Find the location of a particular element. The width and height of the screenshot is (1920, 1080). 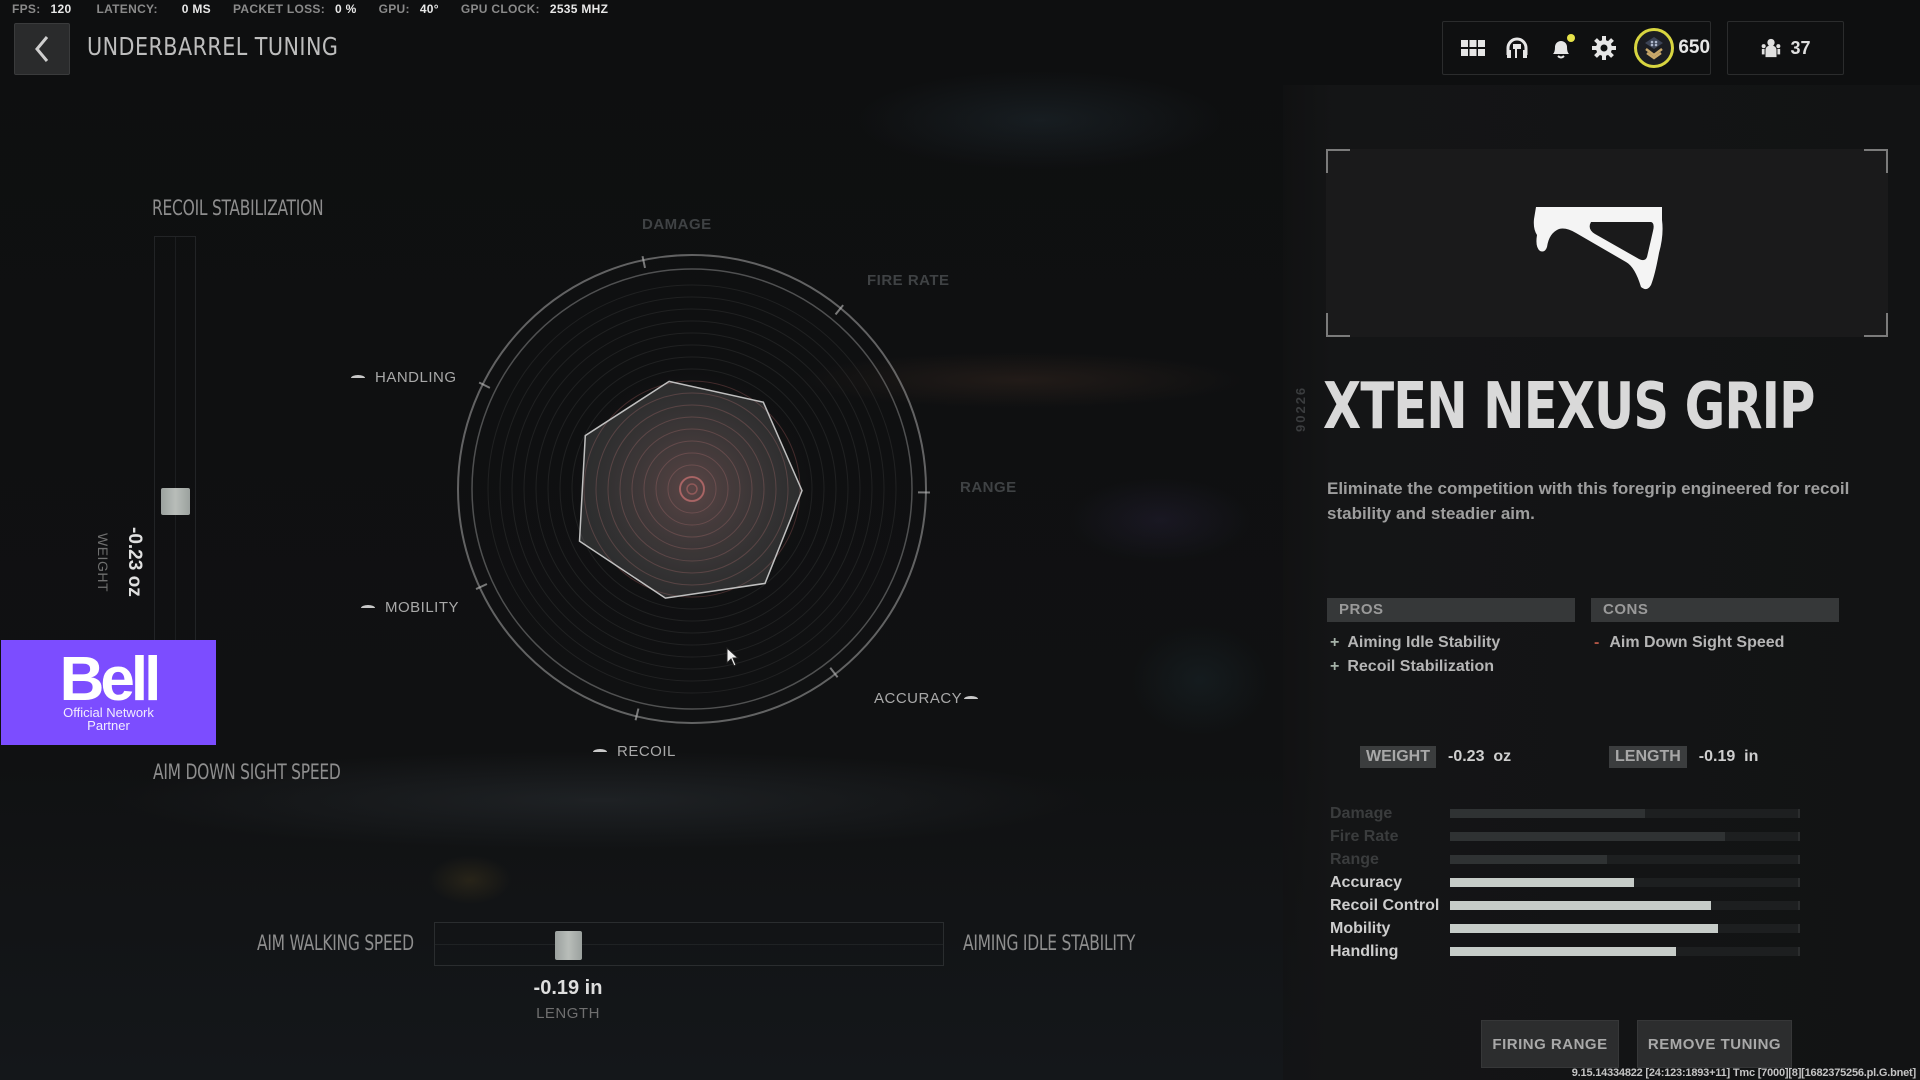

radar-axis-text: DAMAGE is located at coordinates (677, 224).